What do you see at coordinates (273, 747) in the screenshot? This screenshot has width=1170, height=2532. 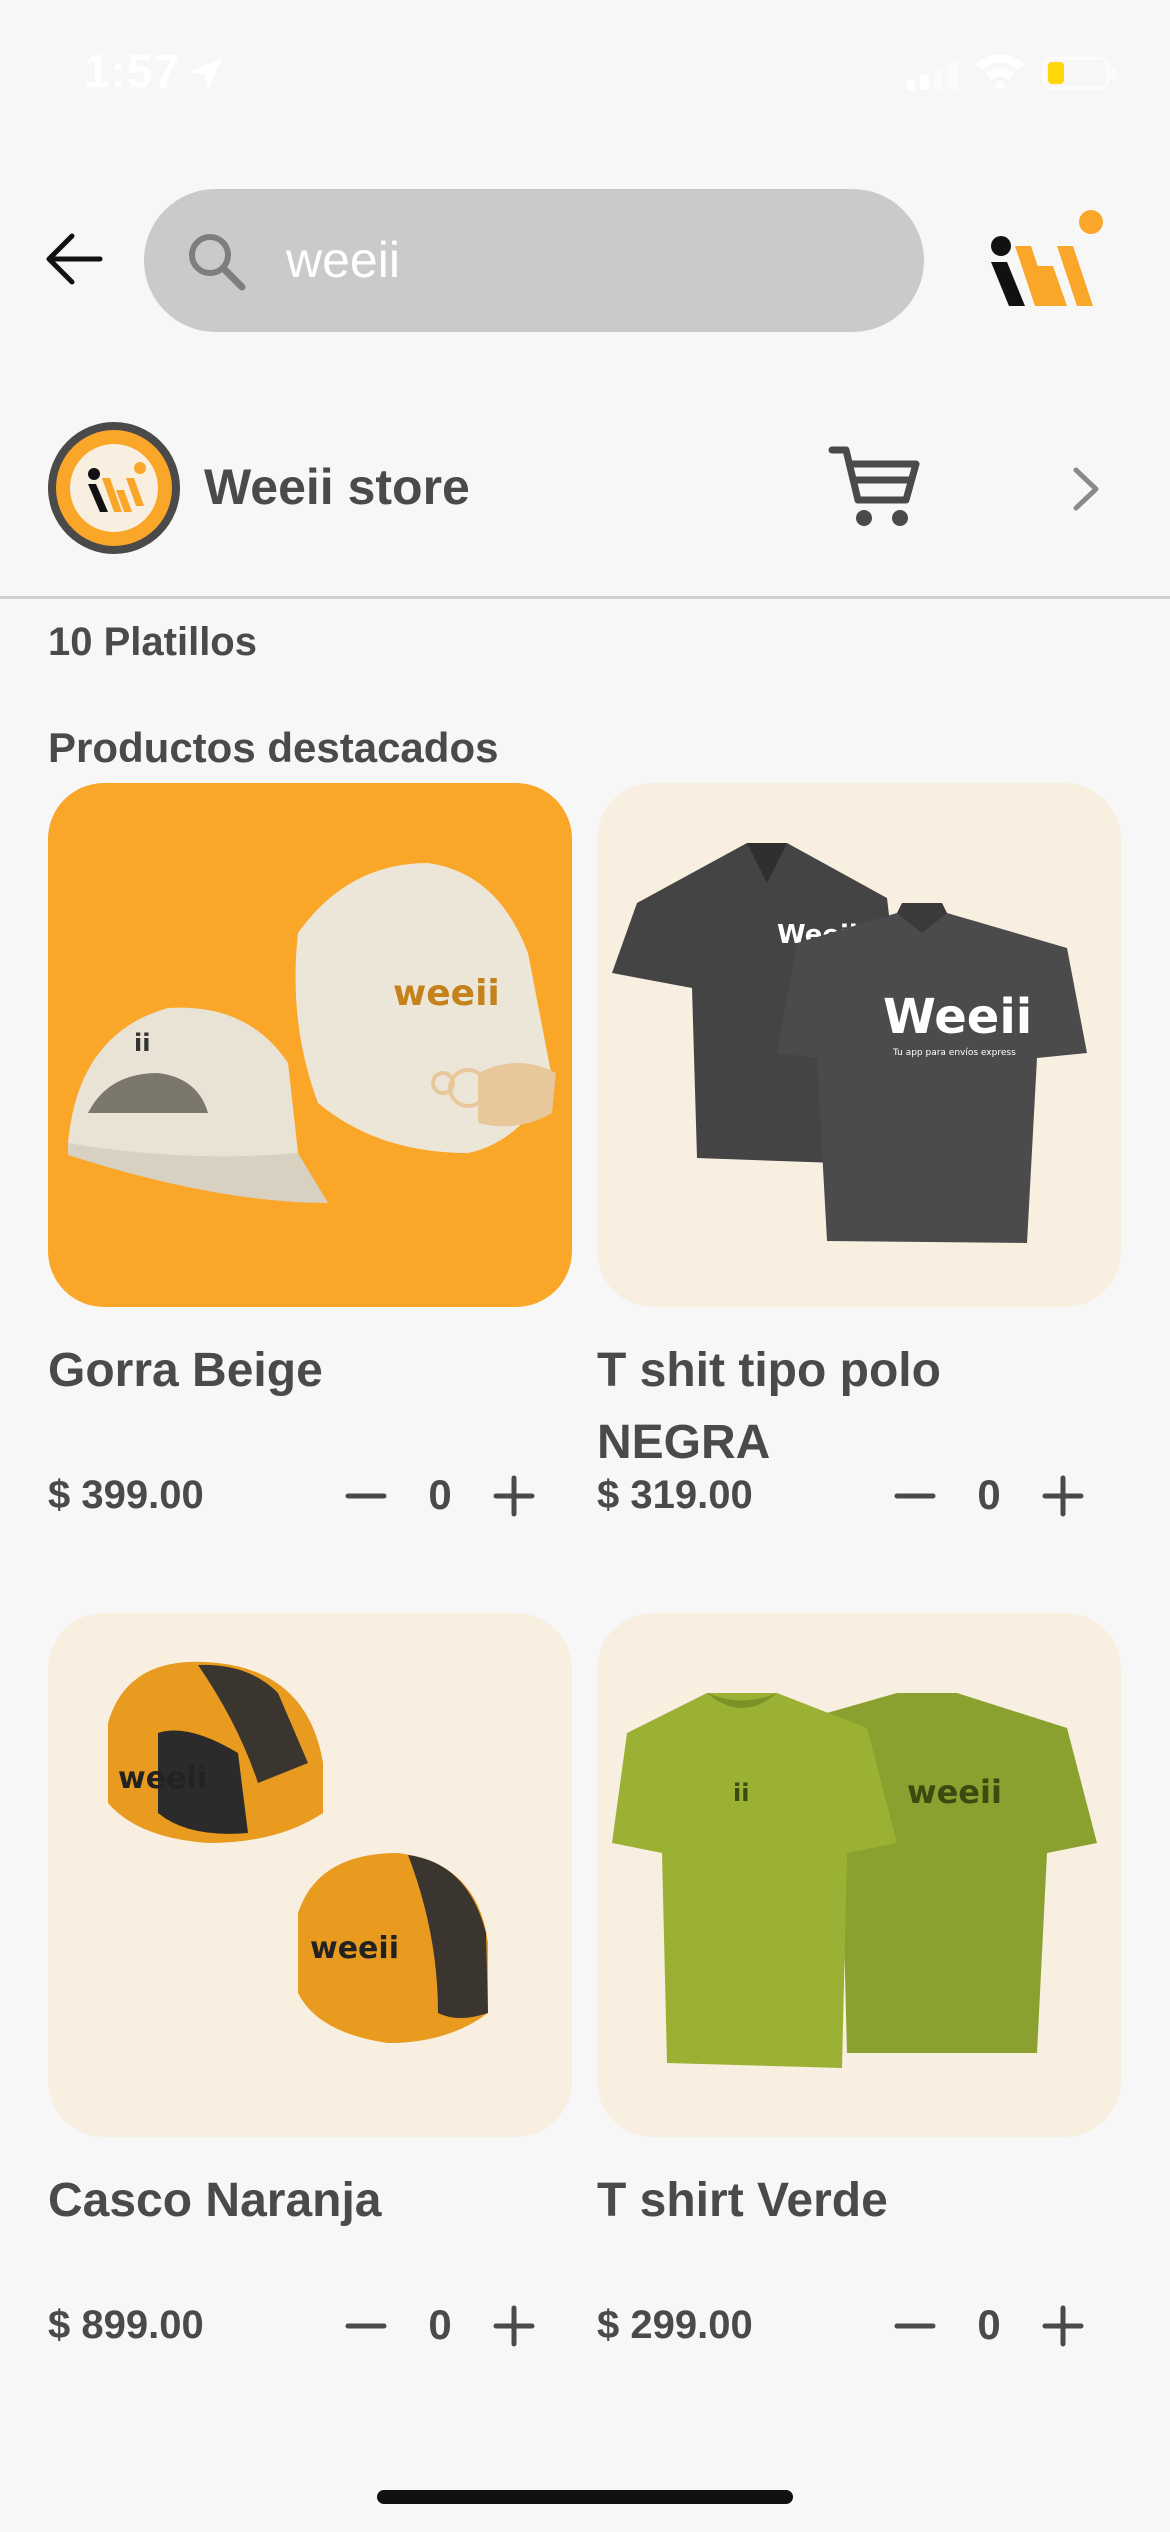 I see `section-title: Productos destacados` at bounding box center [273, 747].